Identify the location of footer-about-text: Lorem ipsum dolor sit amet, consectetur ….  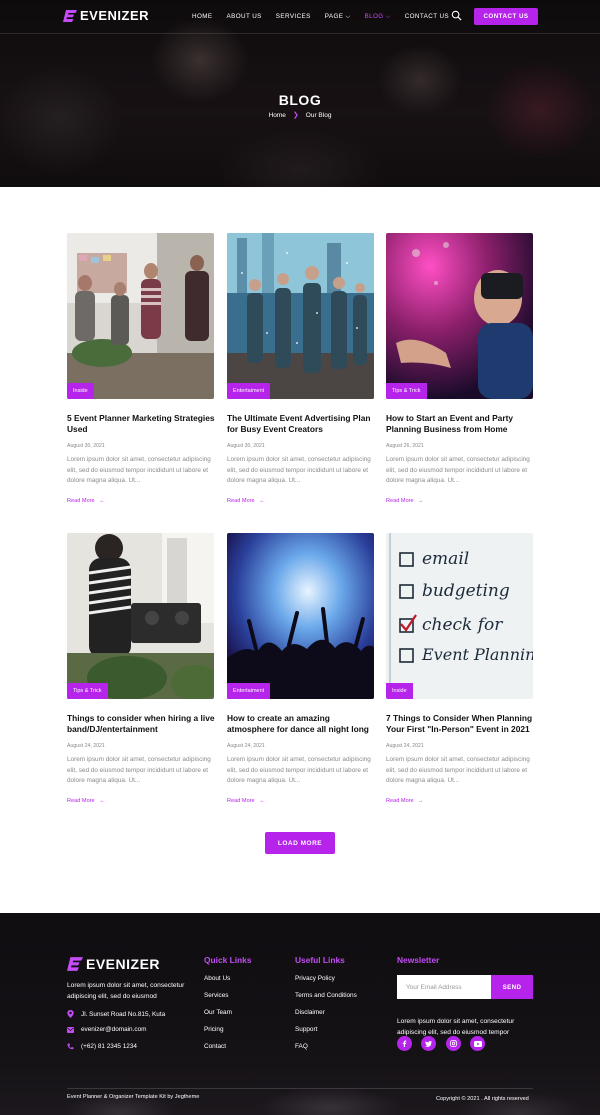
(126, 991).